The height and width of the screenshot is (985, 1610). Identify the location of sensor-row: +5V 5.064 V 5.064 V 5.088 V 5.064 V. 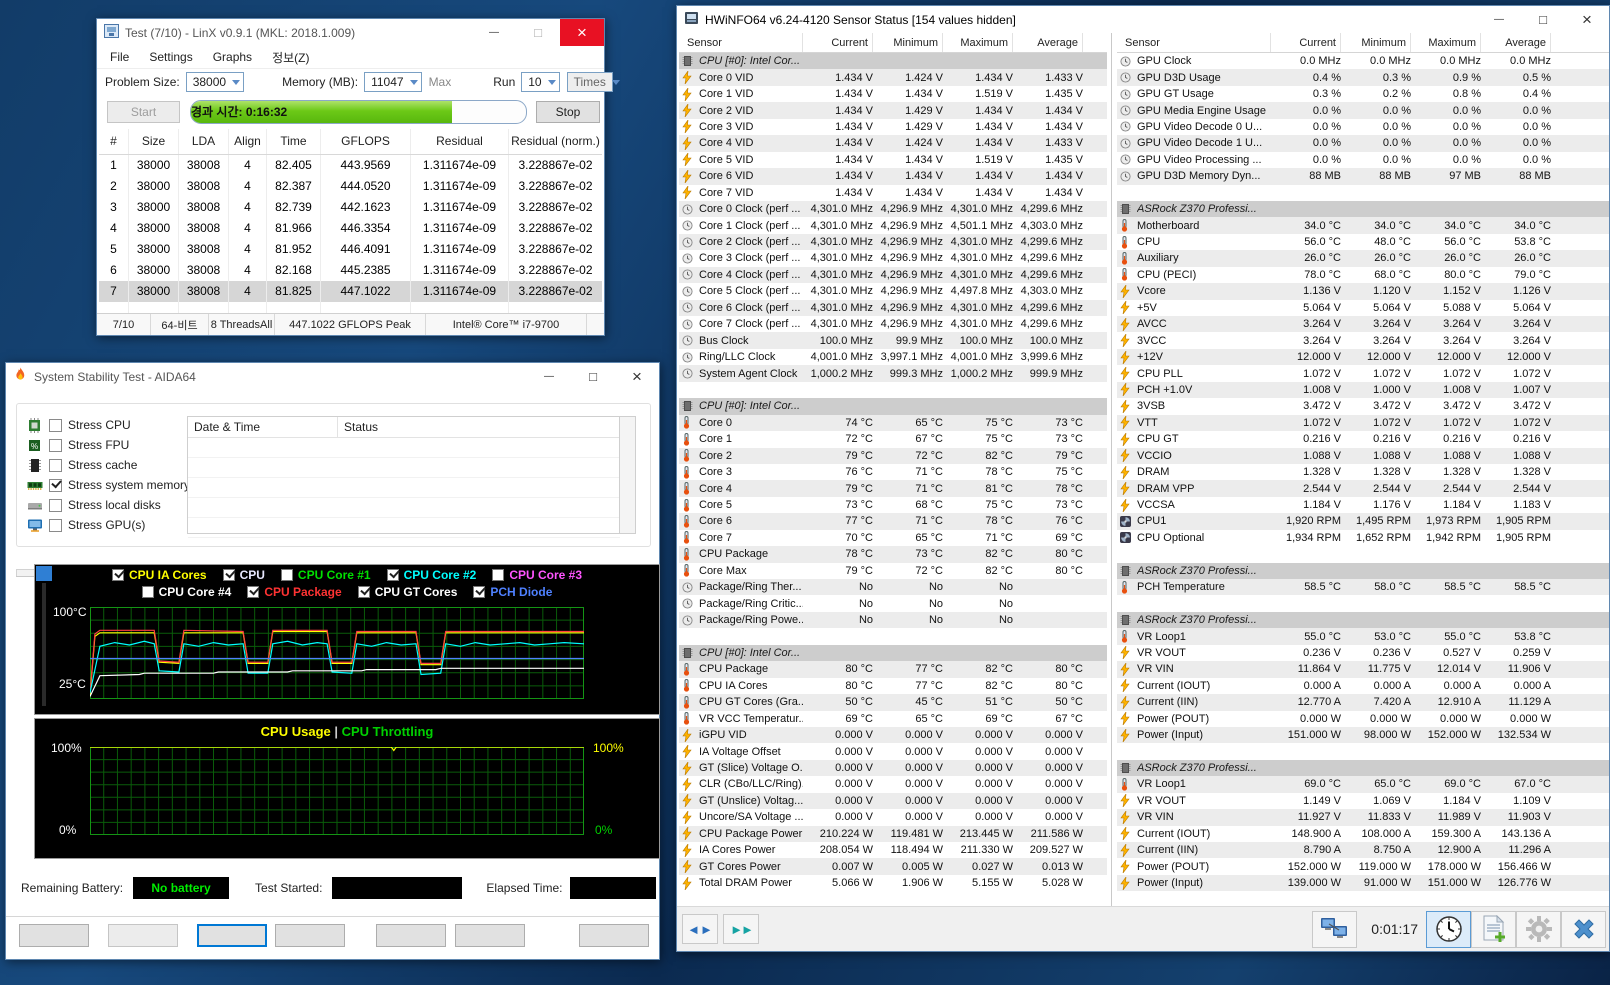
(1363, 308).